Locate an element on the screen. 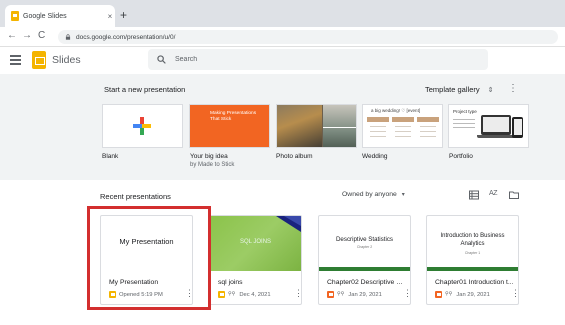 Image resolution: width=565 pixels, height=325 pixels. file-thumbnail: My Presentation is located at coordinates (146, 243).